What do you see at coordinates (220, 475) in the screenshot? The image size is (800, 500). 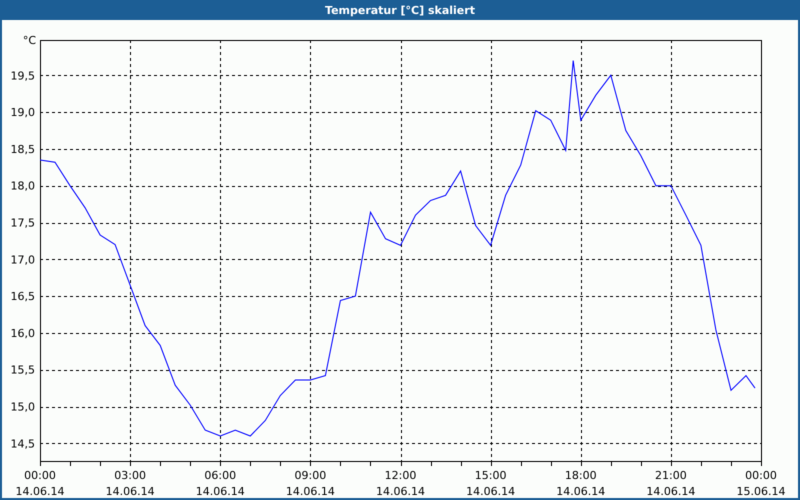 I see `axis-tick-label: 06:00` at bounding box center [220, 475].